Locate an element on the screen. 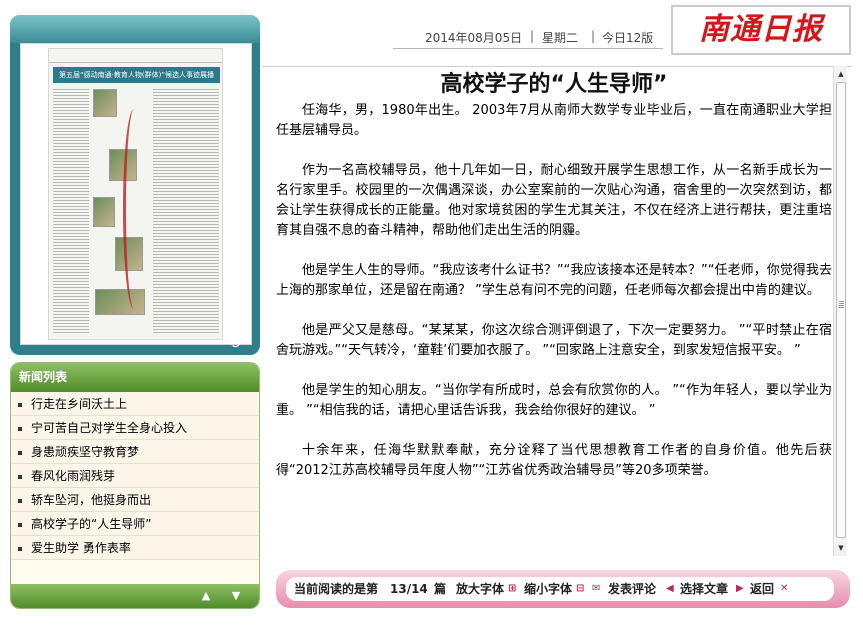  news-list-footer: ▲ ▼ is located at coordinates (135, 596).